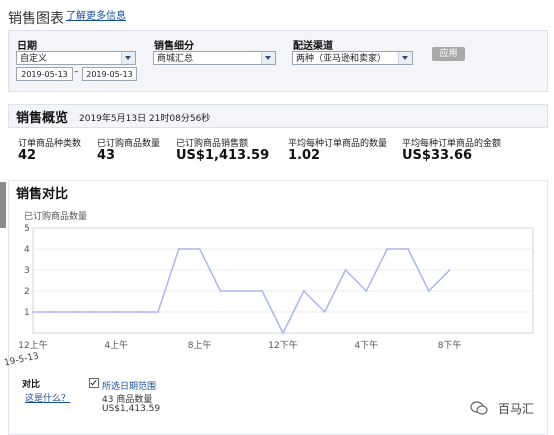  What do you see at coordinates (27, 292) in the screenshot?
I see `y-tick-label: 2` at bounding box center [27, 292].